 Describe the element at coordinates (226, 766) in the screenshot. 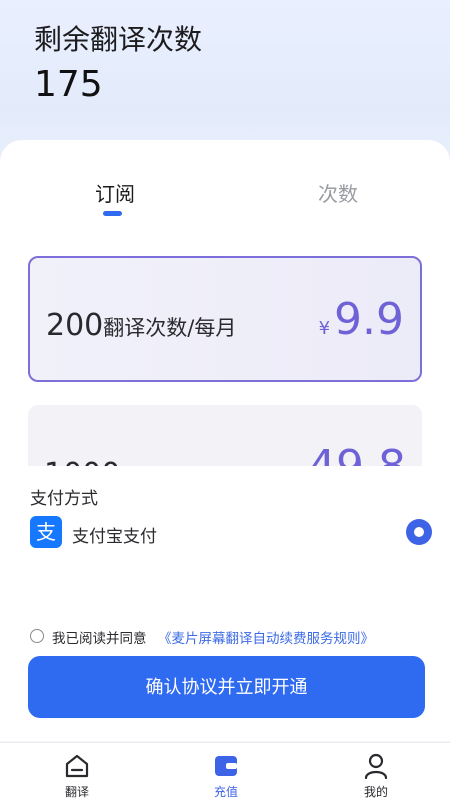

I see `wallet-icon` at that location.